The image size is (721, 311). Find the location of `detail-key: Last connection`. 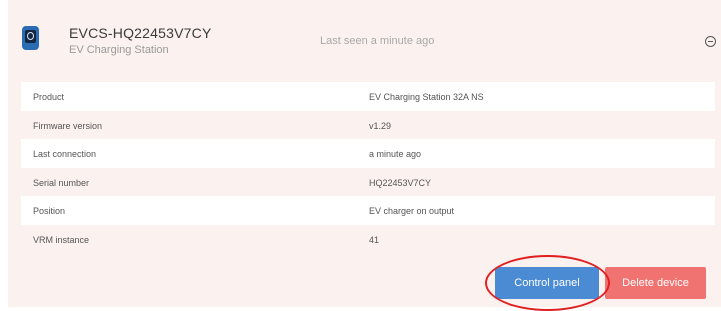

detail-key: Last connection is located at coordinates (65, 154).